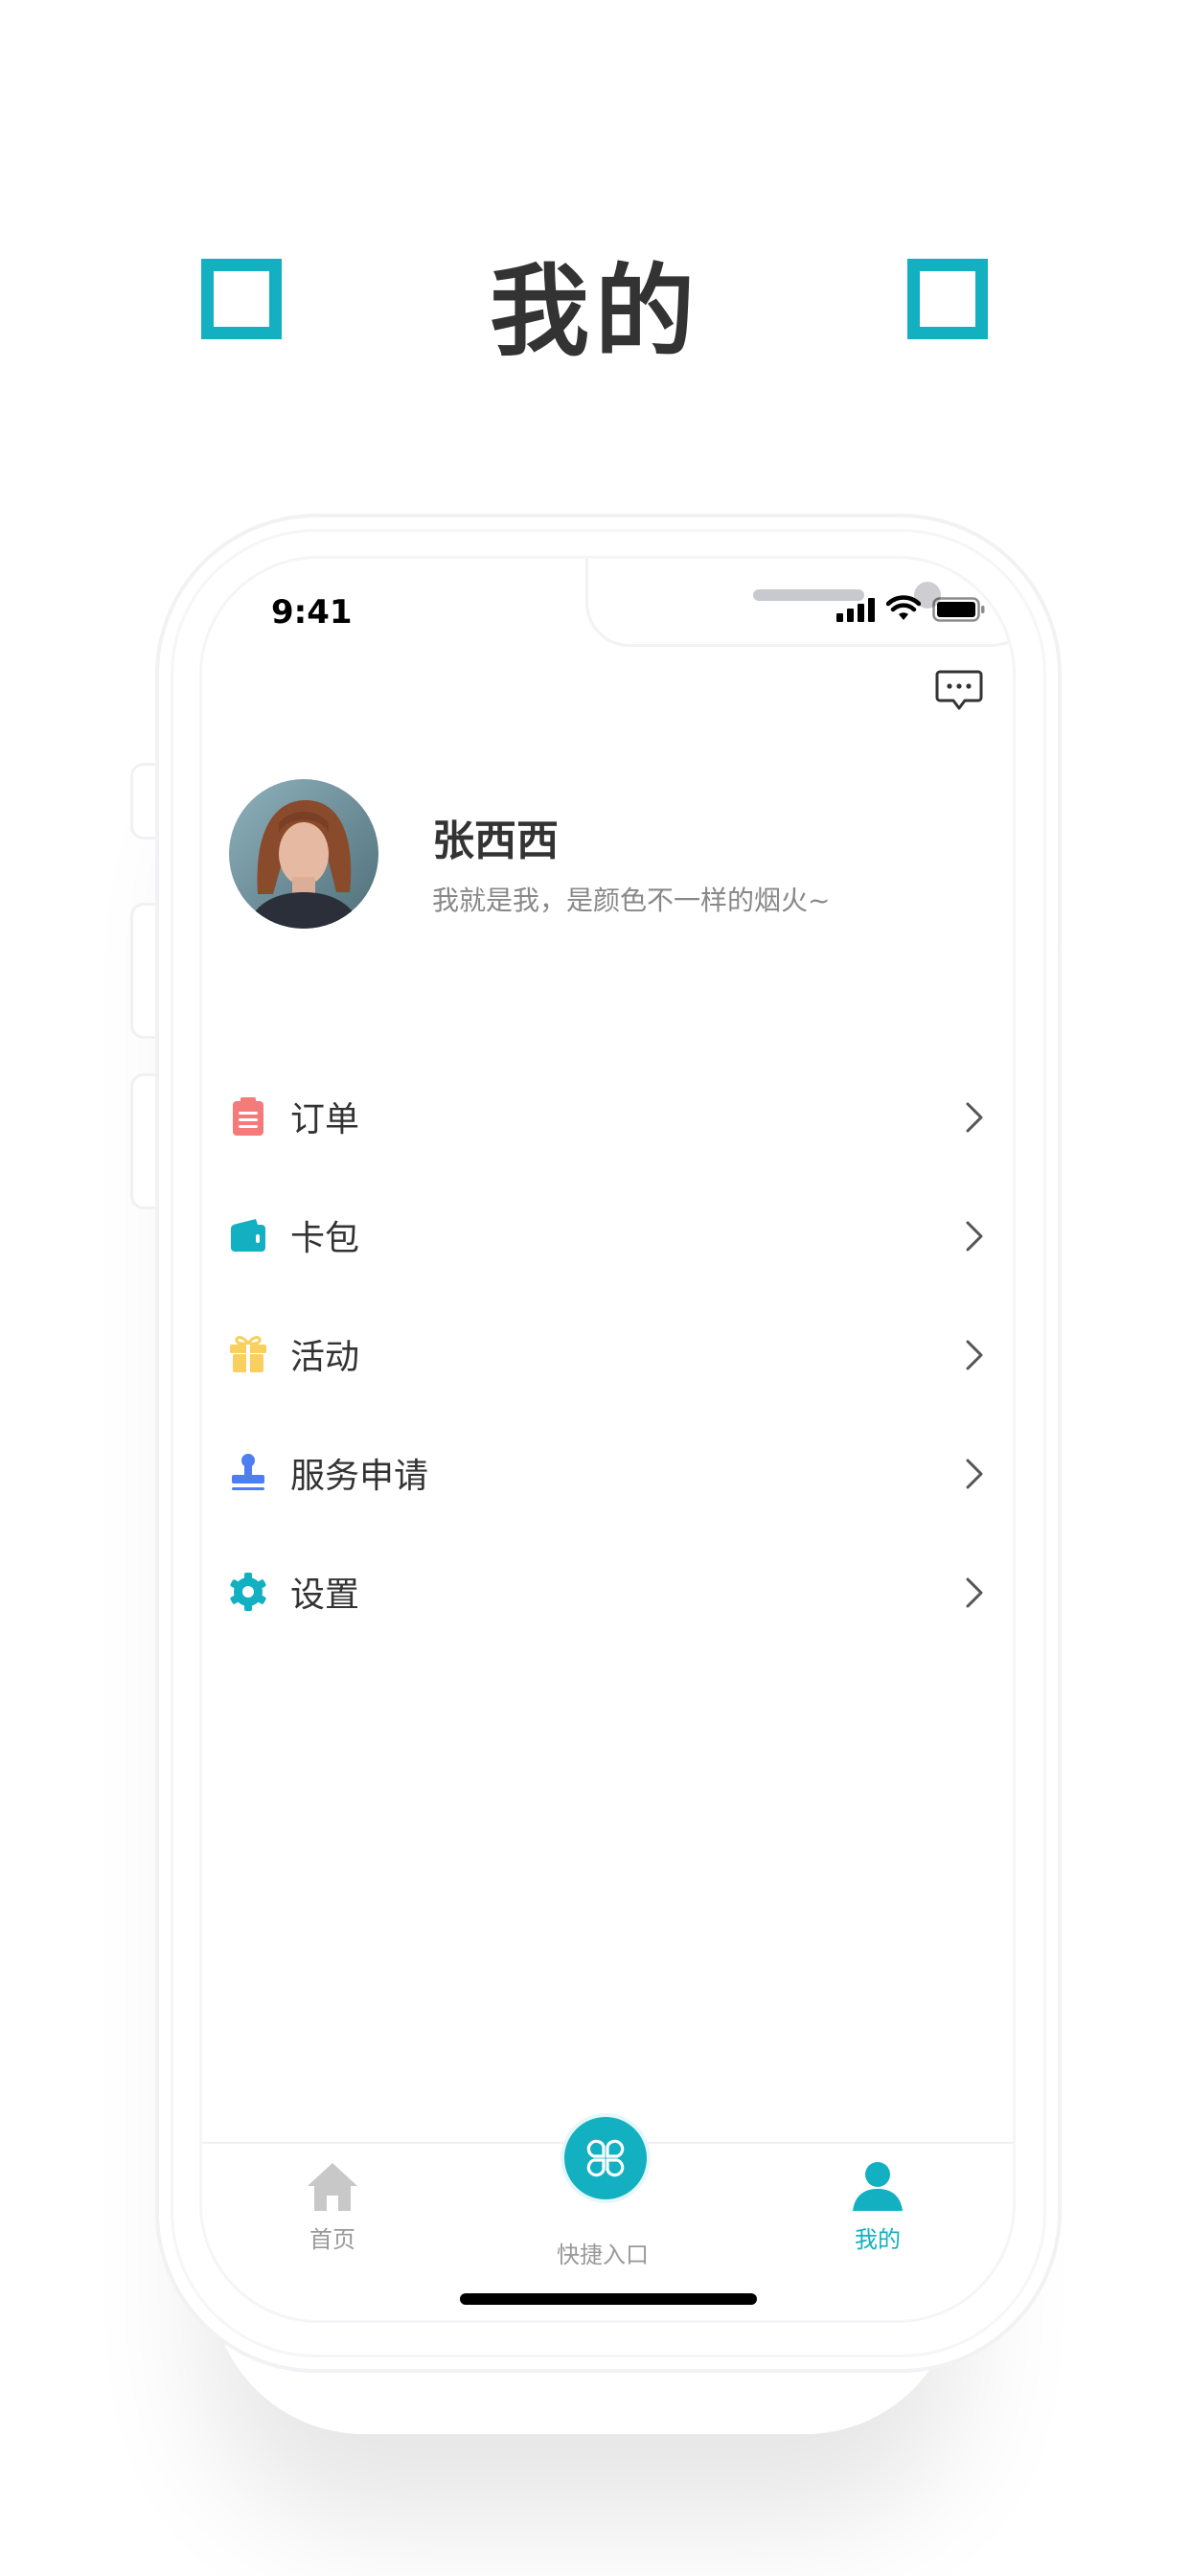 The image size is (1190, 2576). I want to click on wallet-icon, so click(248, 1235).